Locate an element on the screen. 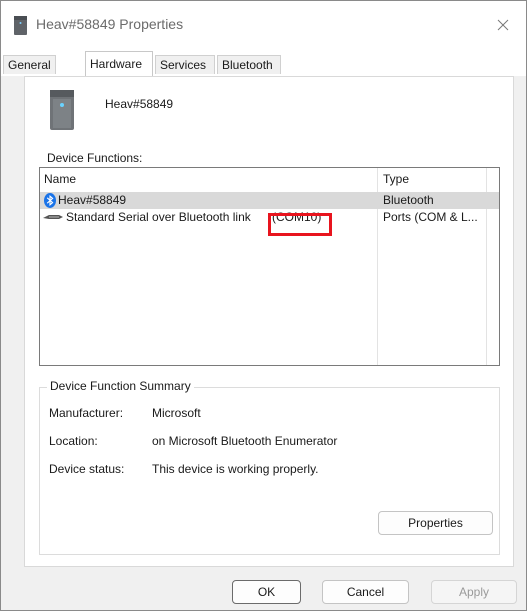  table-row: Heav#58849 Bluetooth is located at coordinates (269, 200).